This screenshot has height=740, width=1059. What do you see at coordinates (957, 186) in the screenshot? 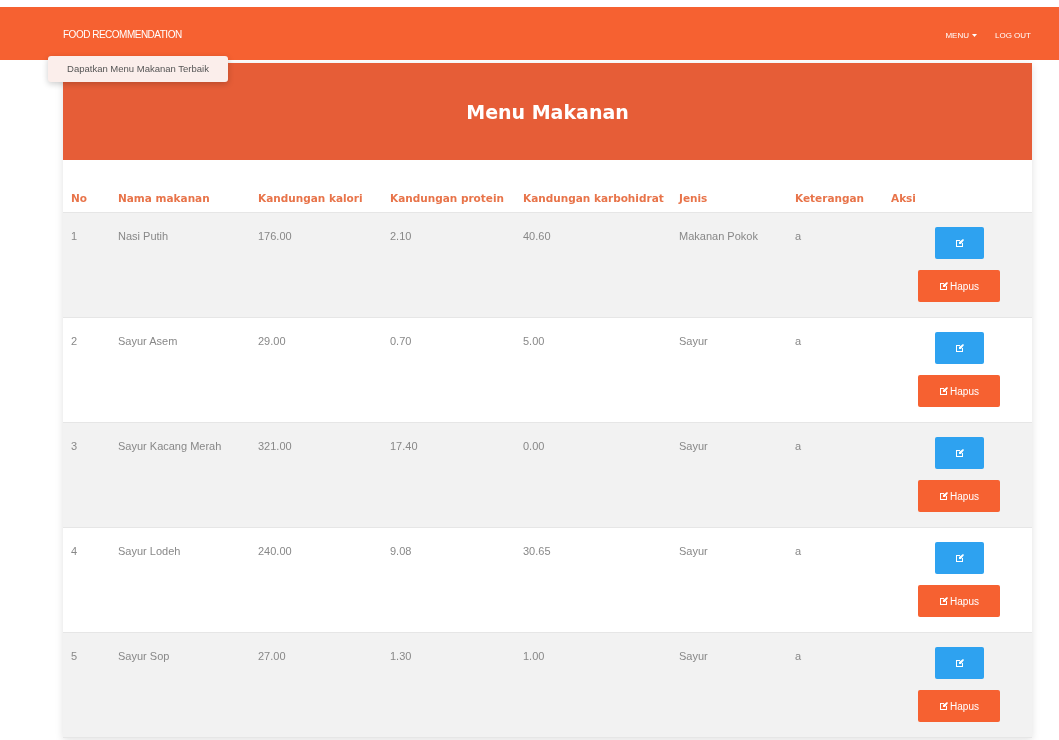
I see `column-header: Aksi` at bounding box center [957, 186].